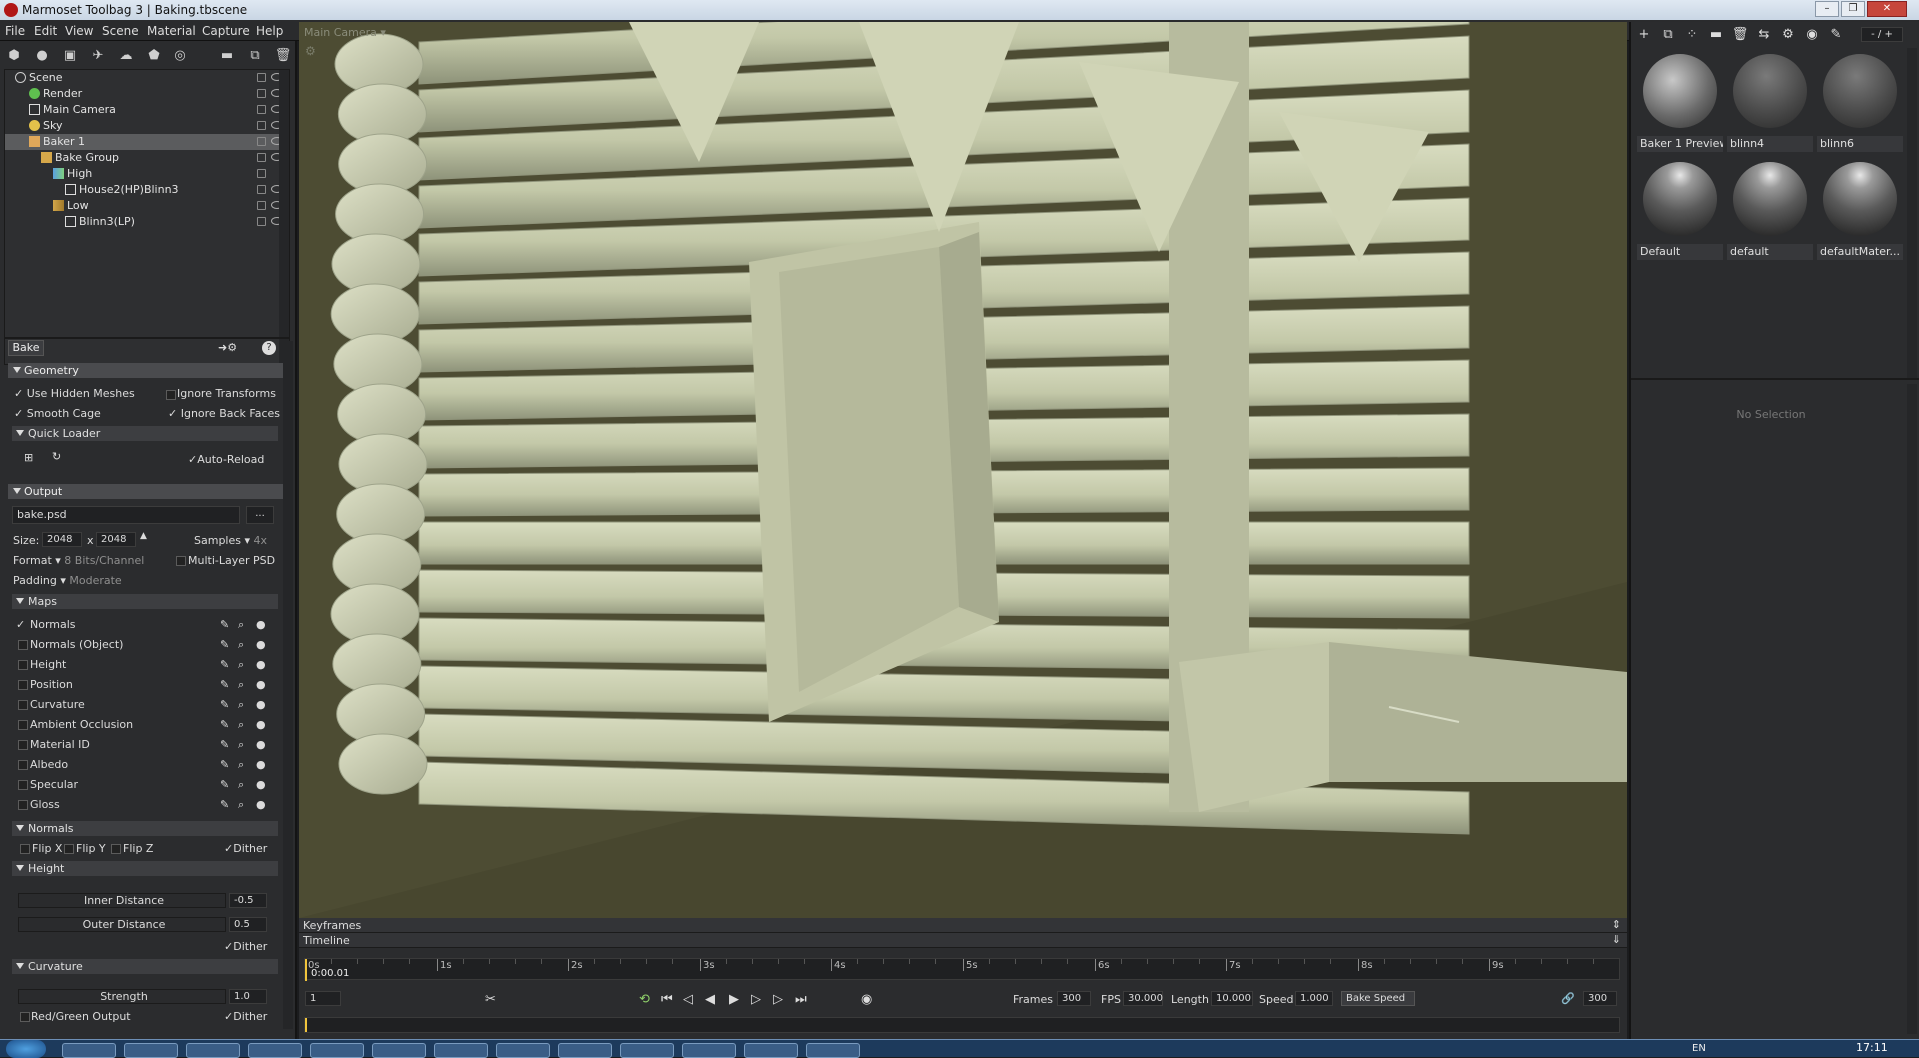 This screenshot has width=1919, height=1058. What do you see at coordinates (122, 900) in the screenshot?
I see `inner-distance-slider: Inner Distance` at bounding box center [122, 900].